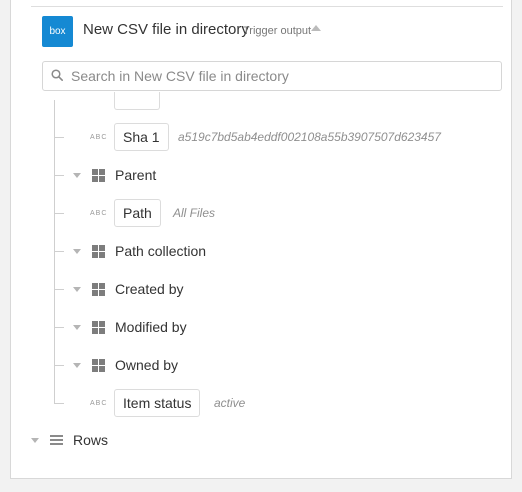 This screenshot has height=492, width=522. I want to click on list-icon, so click(56, 440).